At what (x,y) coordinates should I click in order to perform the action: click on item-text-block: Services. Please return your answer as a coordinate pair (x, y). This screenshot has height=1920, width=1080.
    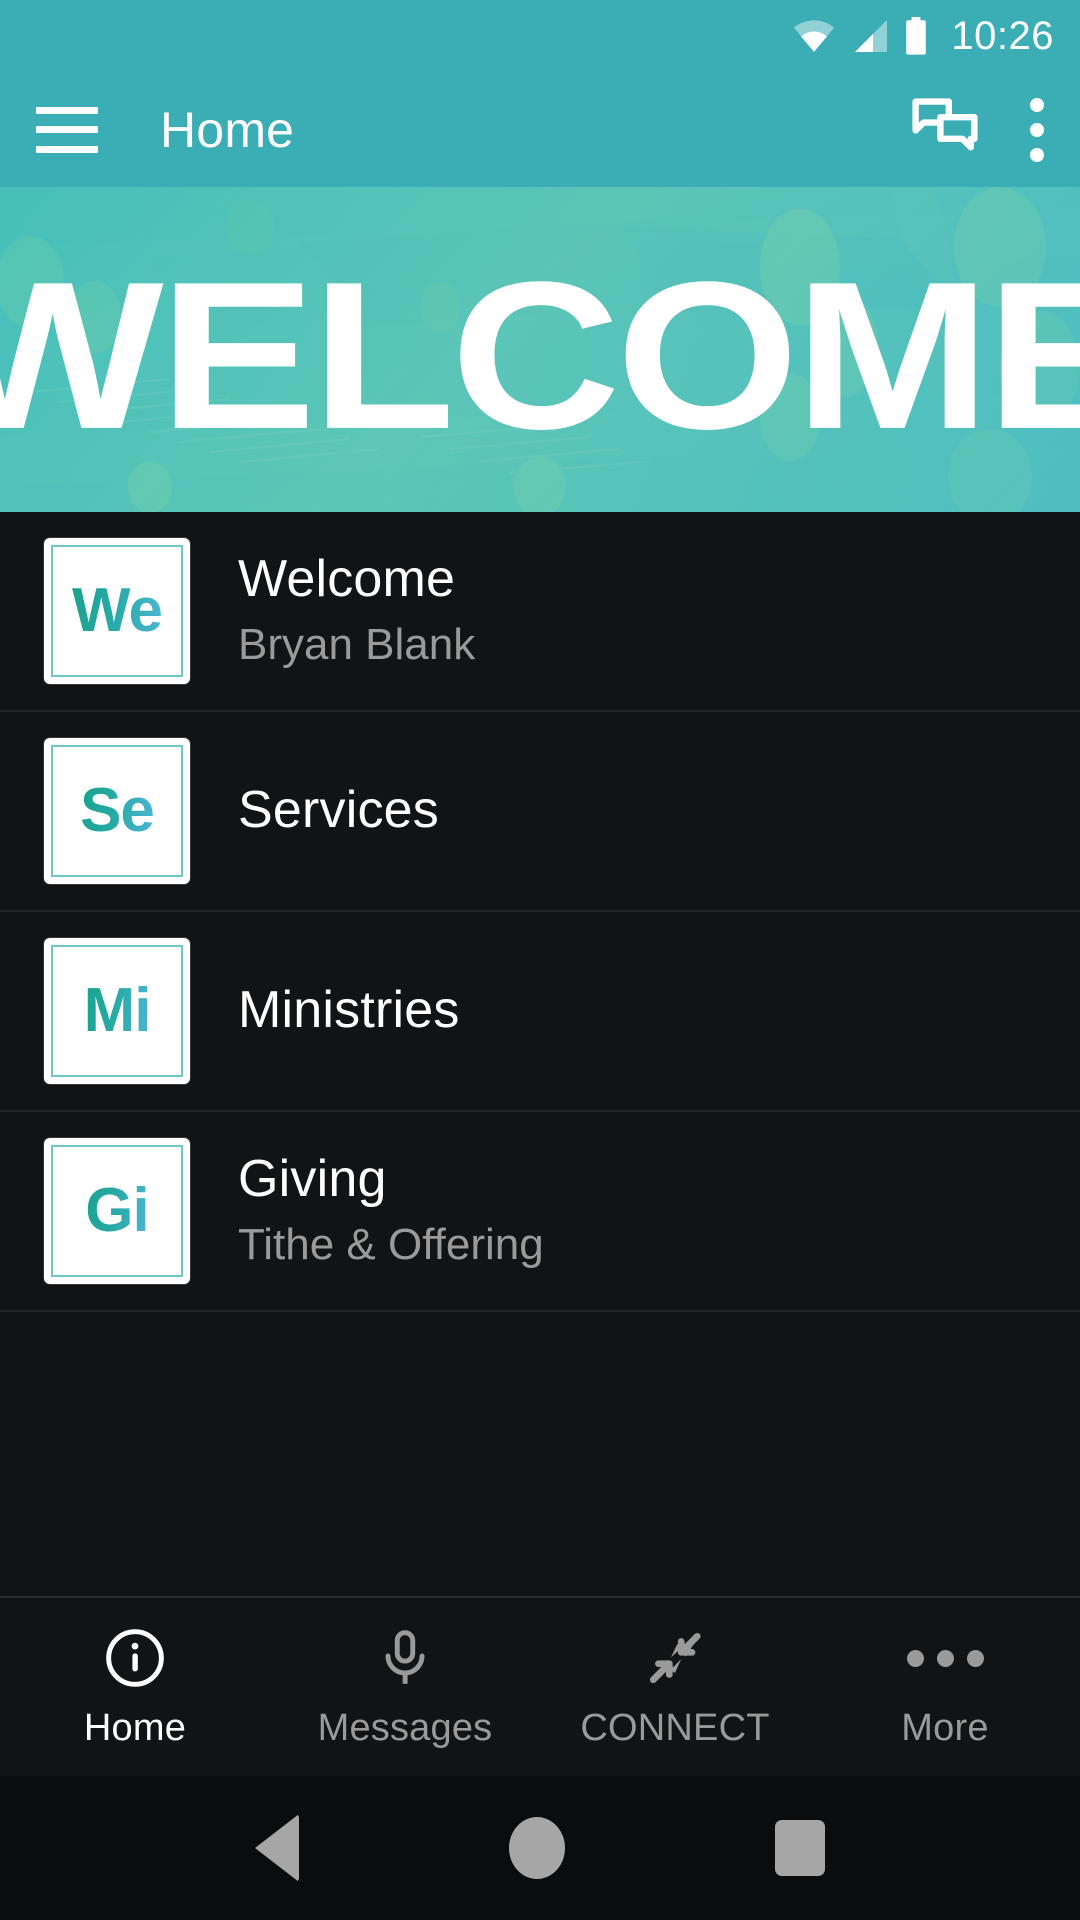
    Looking at the image, I should click on (338, 810).